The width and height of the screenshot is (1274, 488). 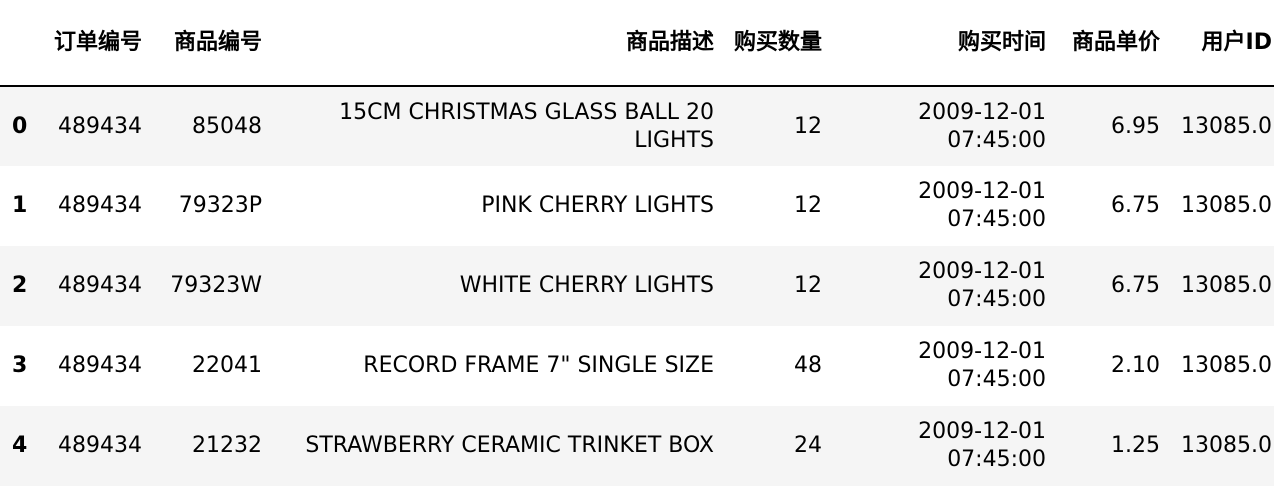 I want to click on column-header-description: 商品描述, so click(x=498, y=43).